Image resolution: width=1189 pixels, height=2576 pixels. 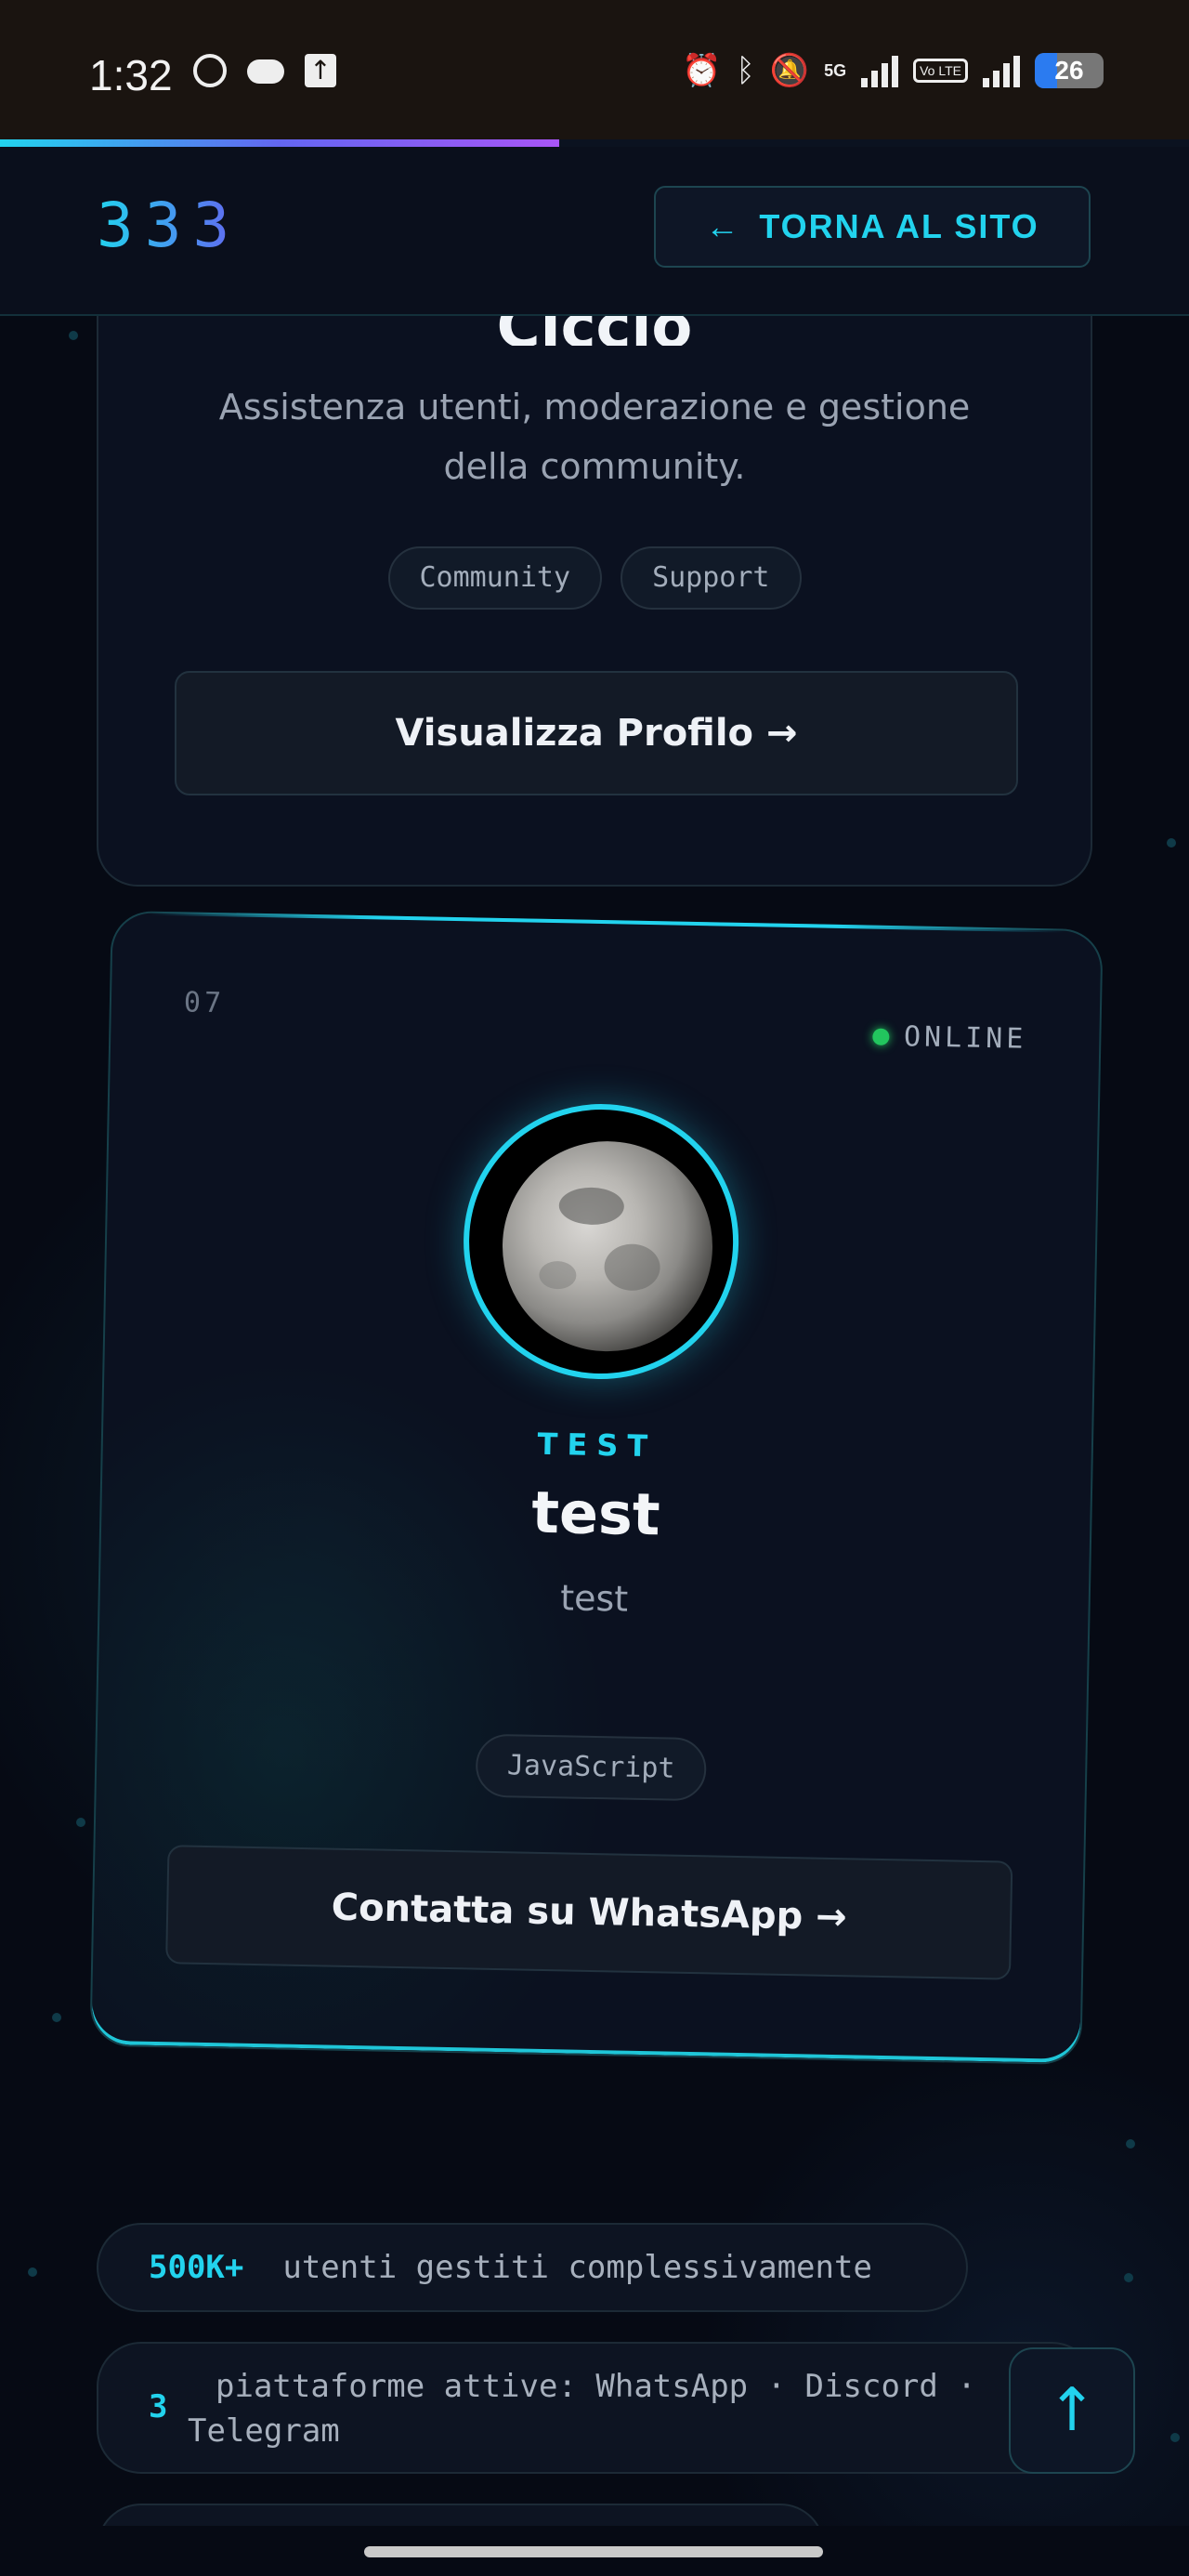 I want to click on moon-image, so click(x=607, y=1246).